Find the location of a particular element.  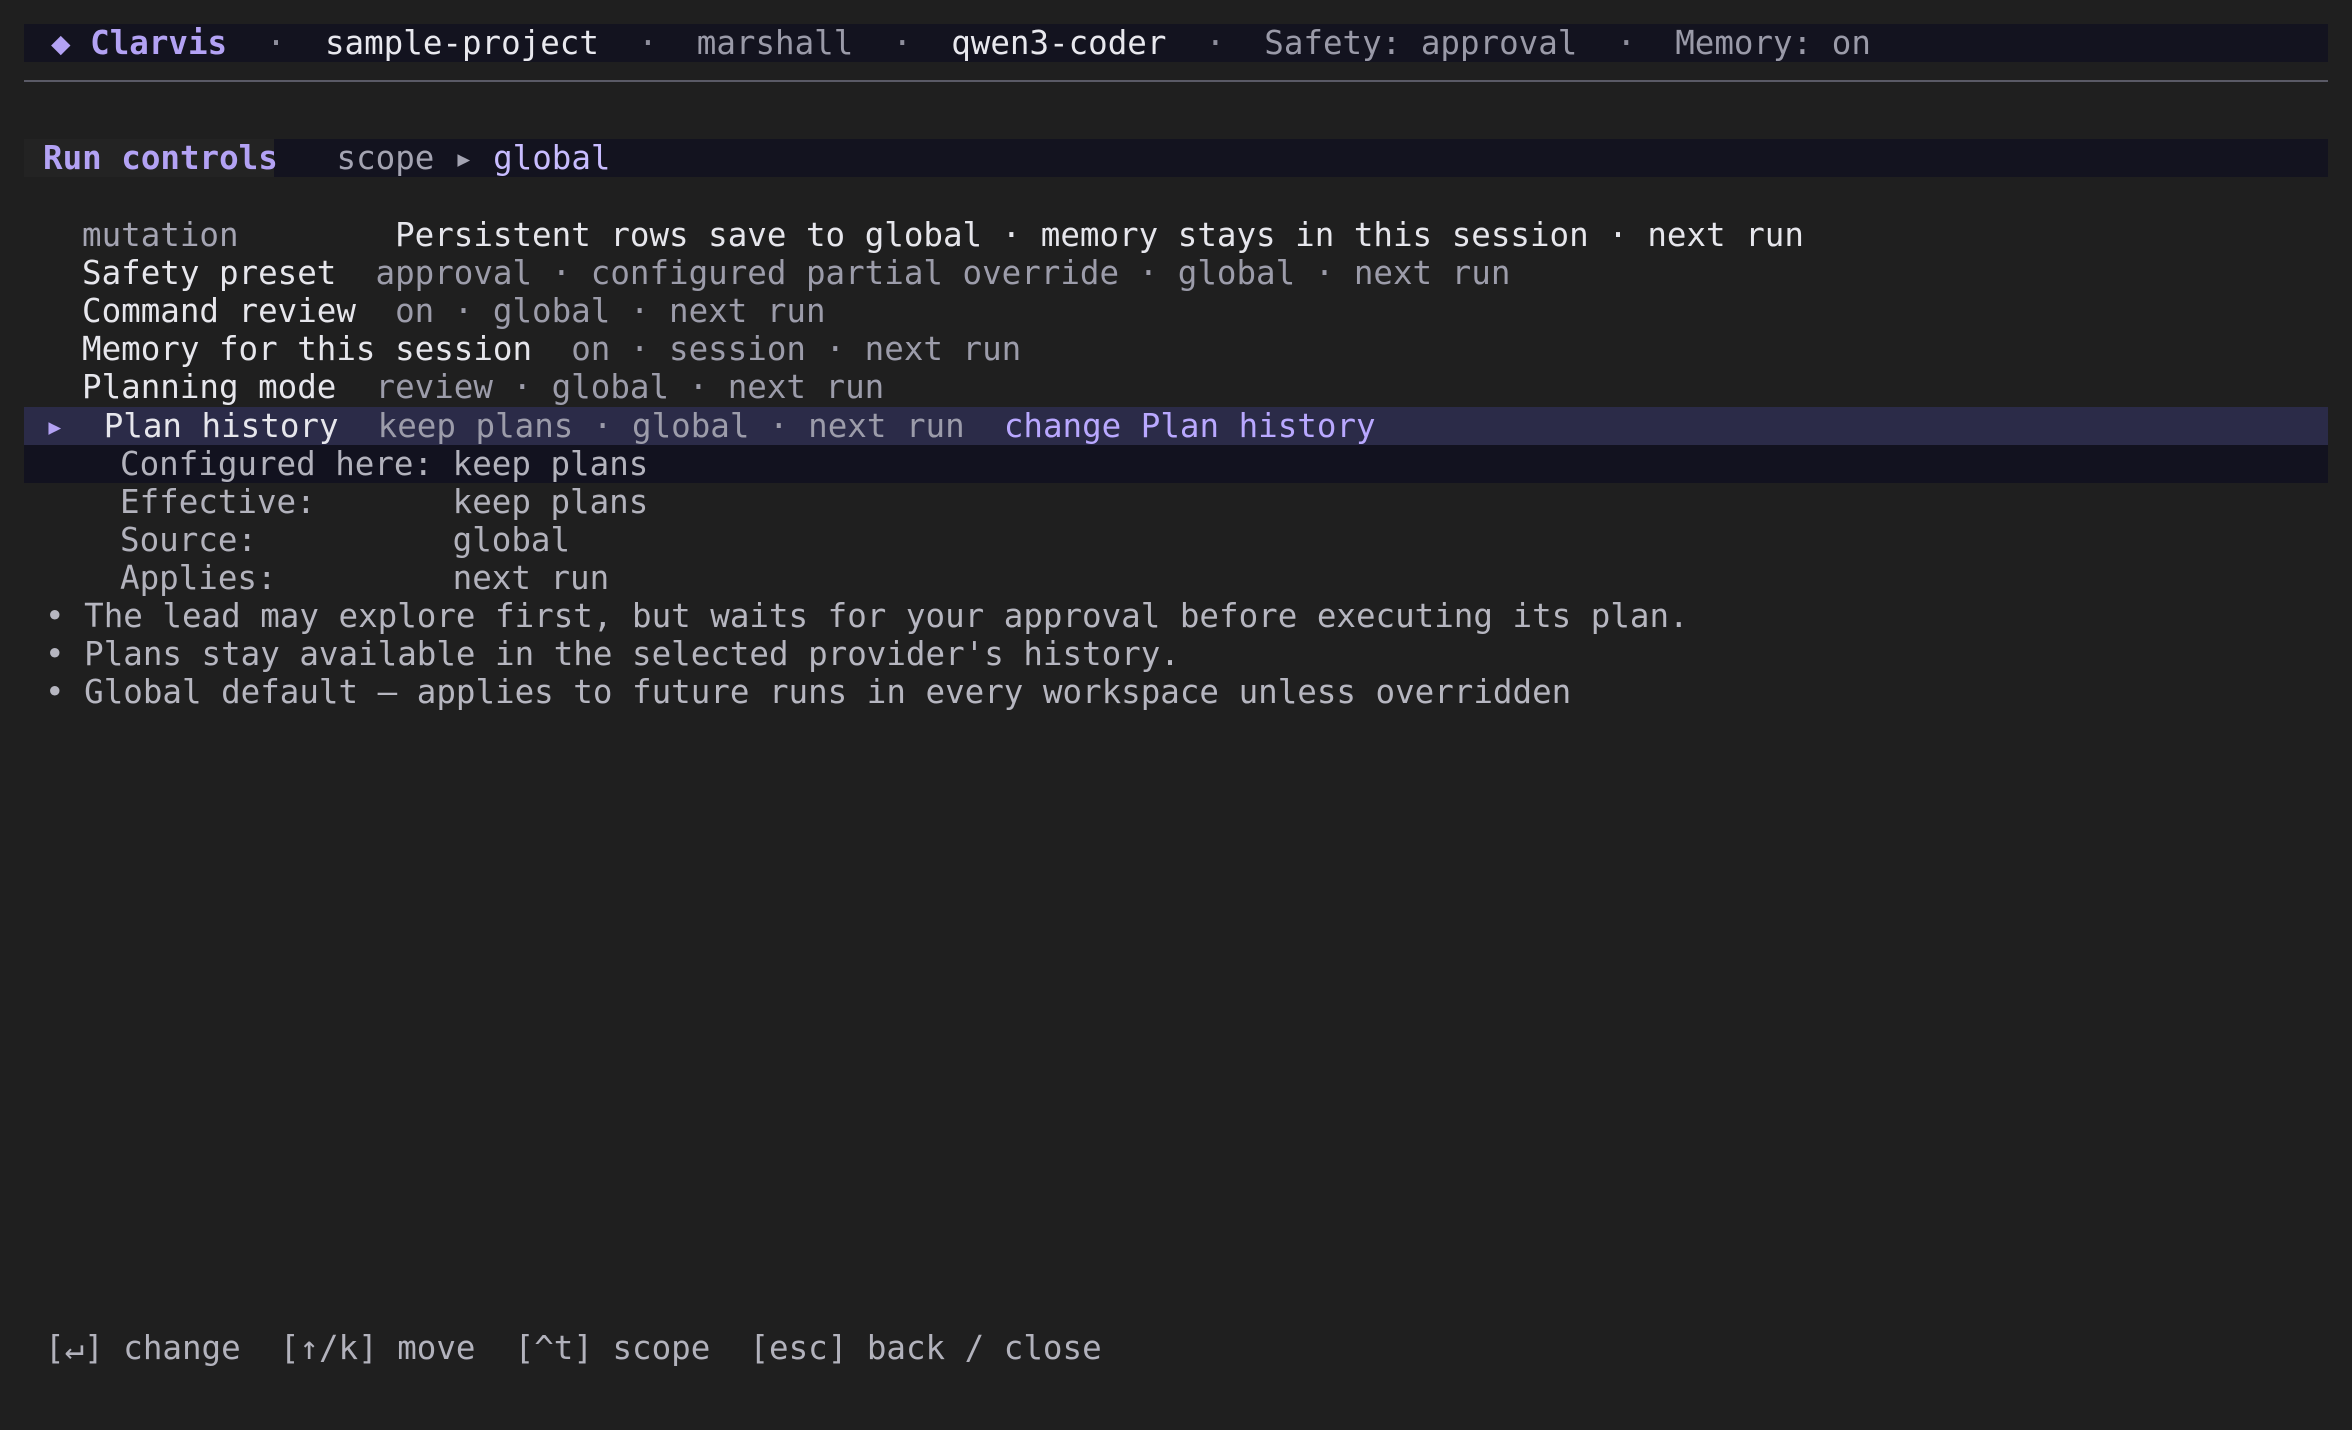

scope-arrow-icon: ▸ is located at coordinates (463, 158).